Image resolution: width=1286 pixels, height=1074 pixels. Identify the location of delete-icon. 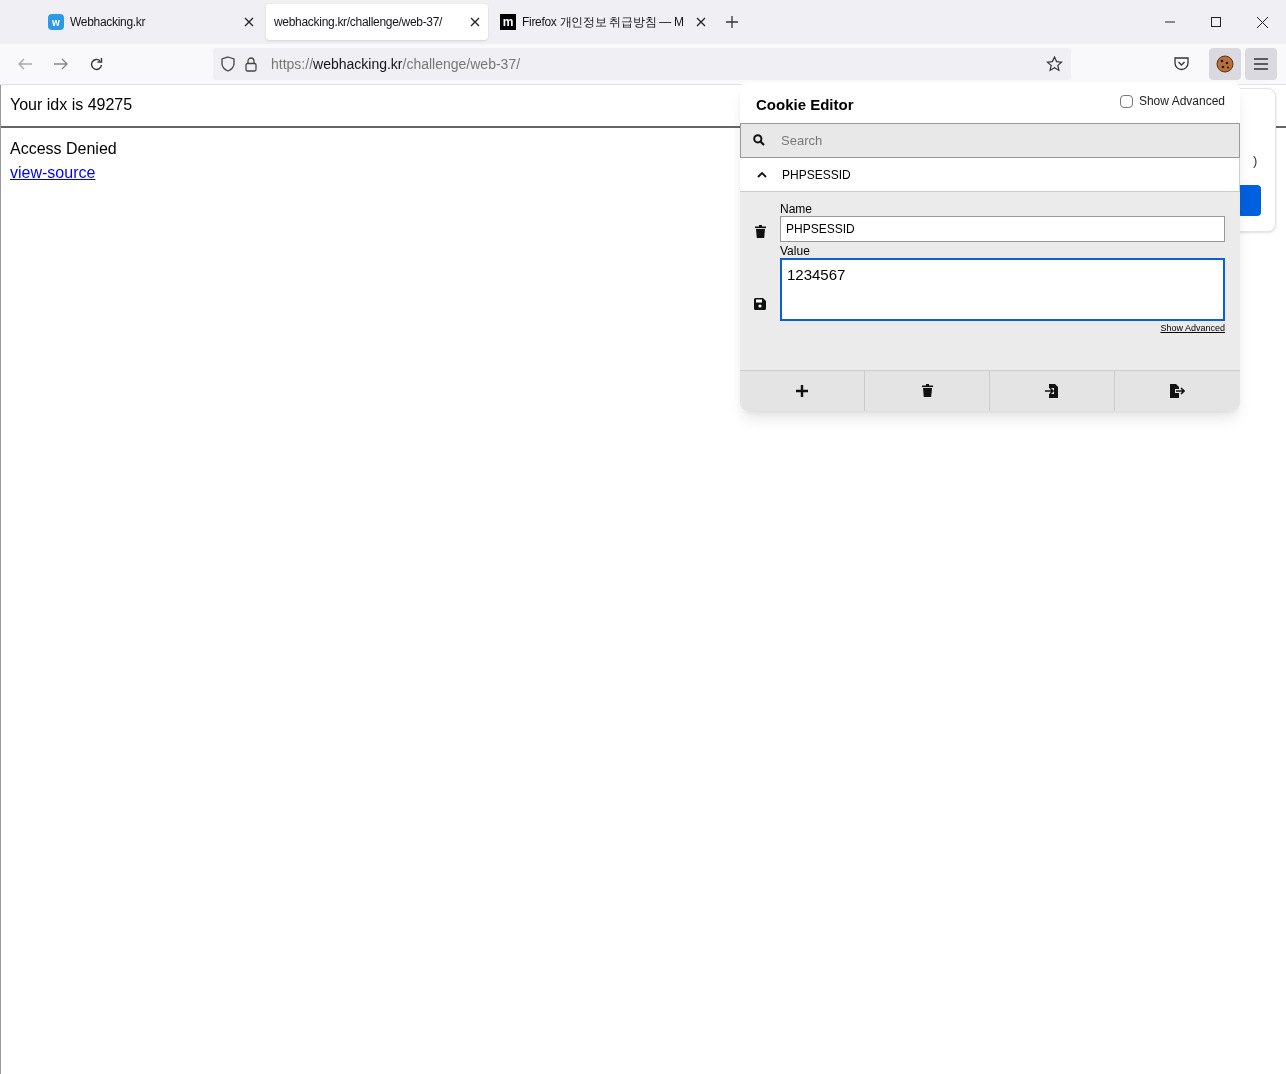
(760, 231).